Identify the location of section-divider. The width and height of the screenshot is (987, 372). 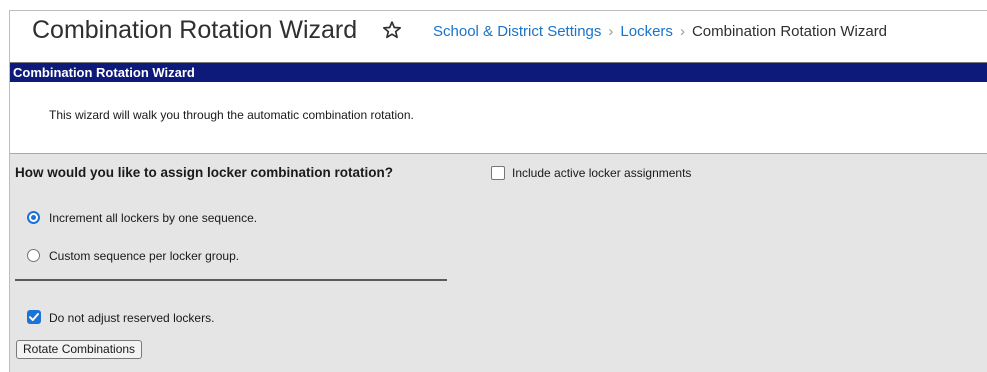
(231, 280).